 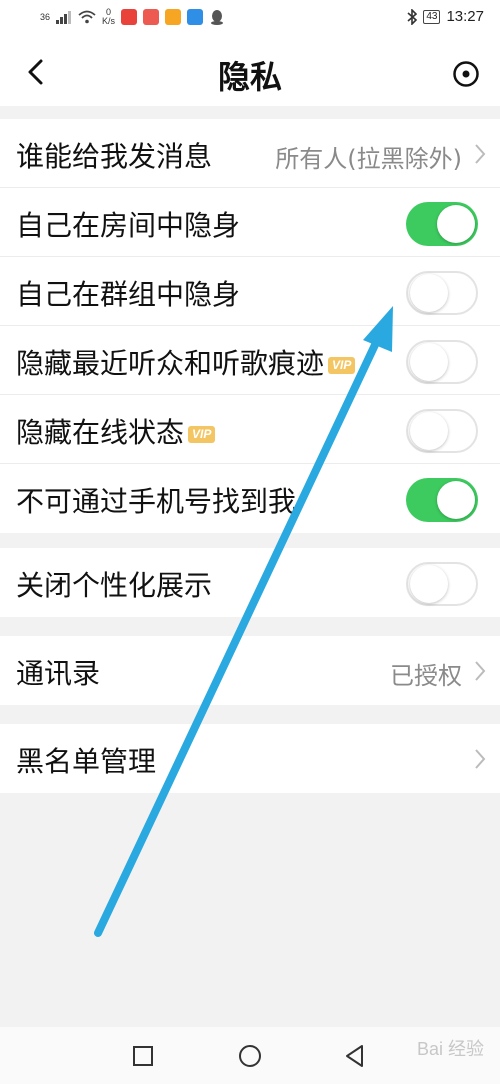 What do you see at coordinates (186, 362) in the screenshot?
I see `row-label: 隐藏最近听众和听歌痕迹 VIP` at bounding box center [186, 362].